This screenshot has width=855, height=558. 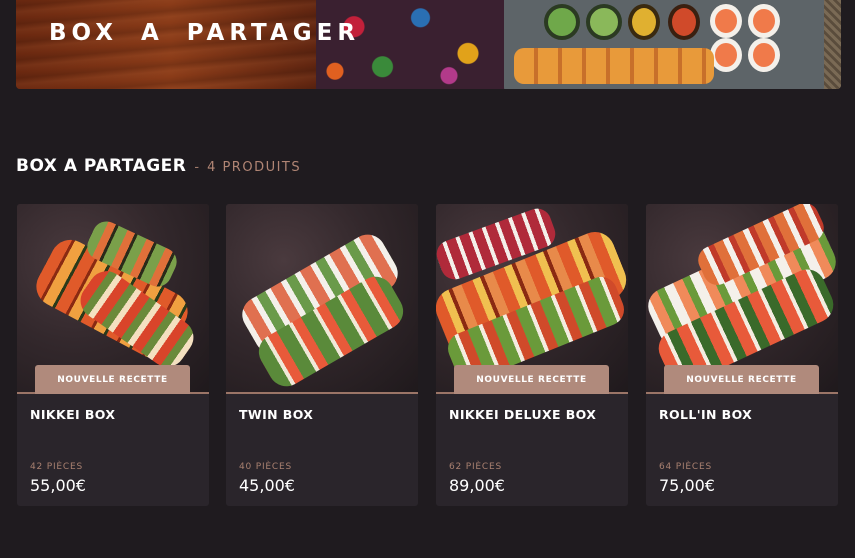 I want to click on product-price: 45,00€, so click(x=267, y=485).